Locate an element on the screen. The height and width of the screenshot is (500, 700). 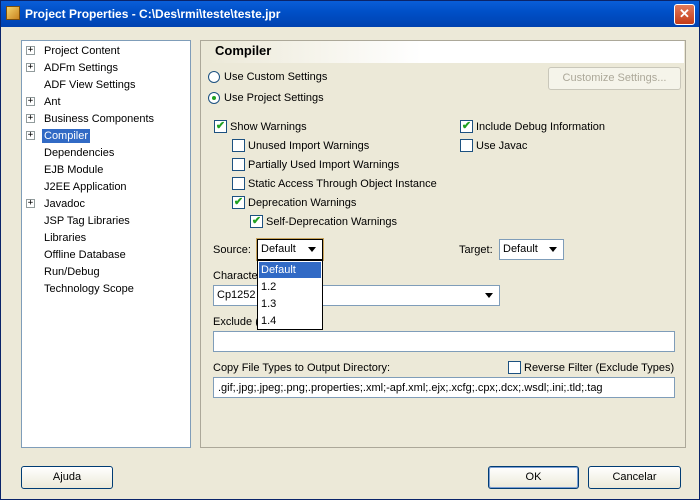
self-deprecation-label: Self-Deprecation Warnings is located at coordinates (331, 222).